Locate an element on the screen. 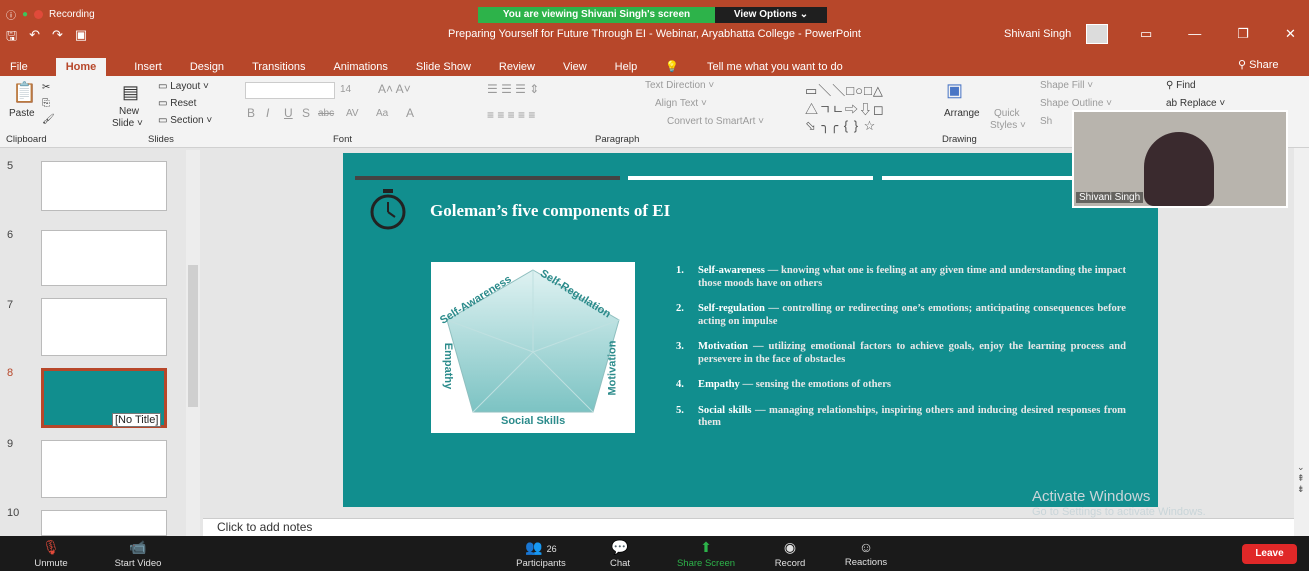 The height and width of the screenshot is (571, 1309). item-key: Self-awareness is located at coordinates (731, 270).